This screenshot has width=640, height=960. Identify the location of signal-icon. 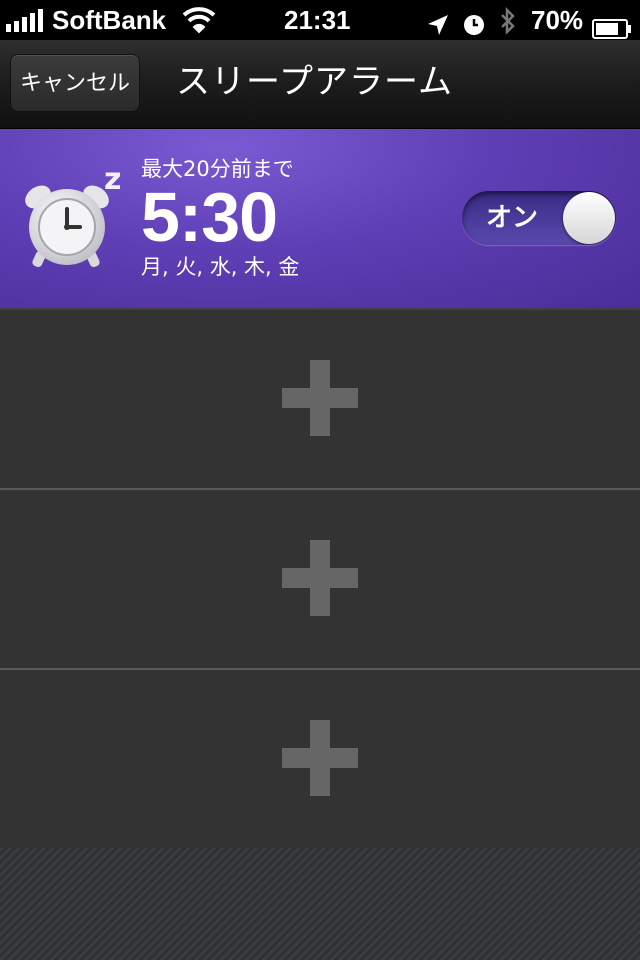
(24, 20).